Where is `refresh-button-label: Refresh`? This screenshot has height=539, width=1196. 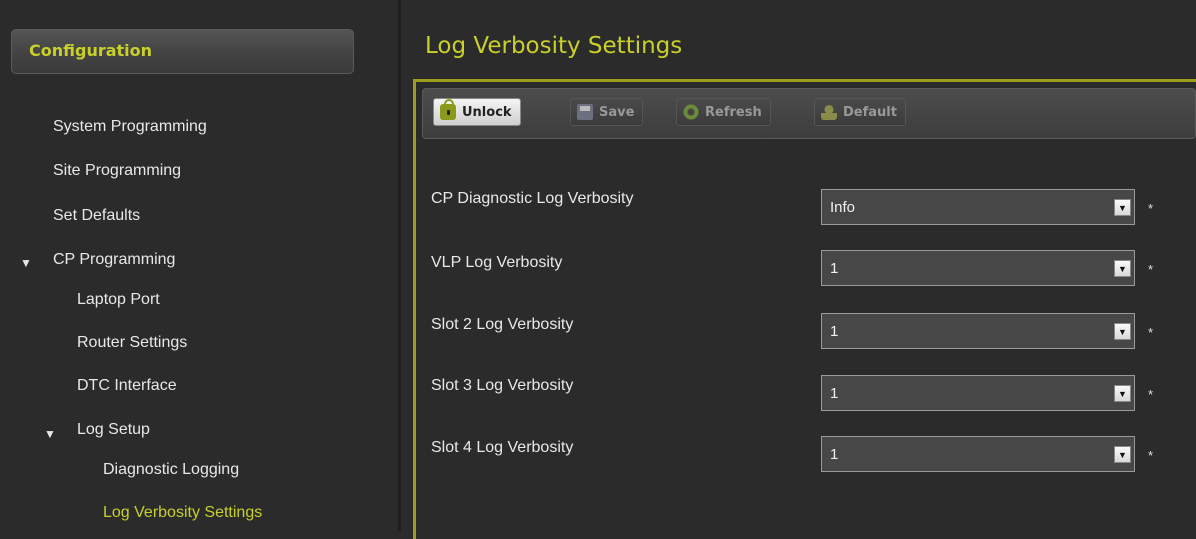 refresh-button-label: Refresh is located at coordinates (733, 112).